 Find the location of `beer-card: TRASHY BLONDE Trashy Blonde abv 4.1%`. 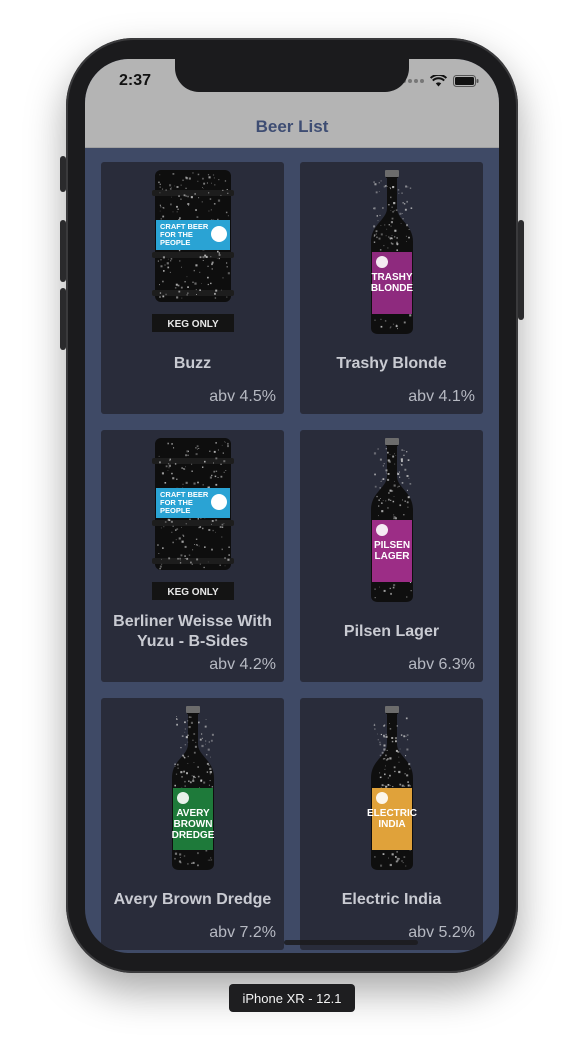

beer-card: TRASHY BLONDE Trashy Blonde abv 4.1% is located at coordinates (391, 288).